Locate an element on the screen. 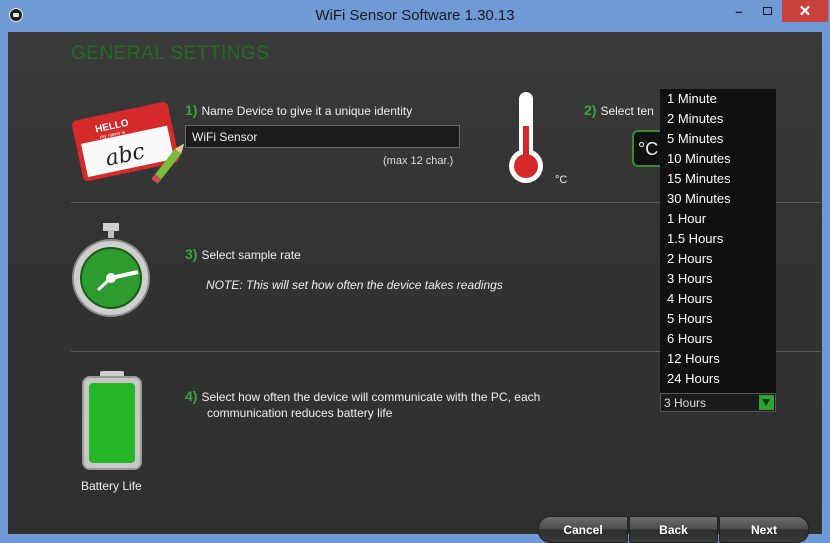  dropdown-option: 4 Hours is located at coordinates (718, 299).